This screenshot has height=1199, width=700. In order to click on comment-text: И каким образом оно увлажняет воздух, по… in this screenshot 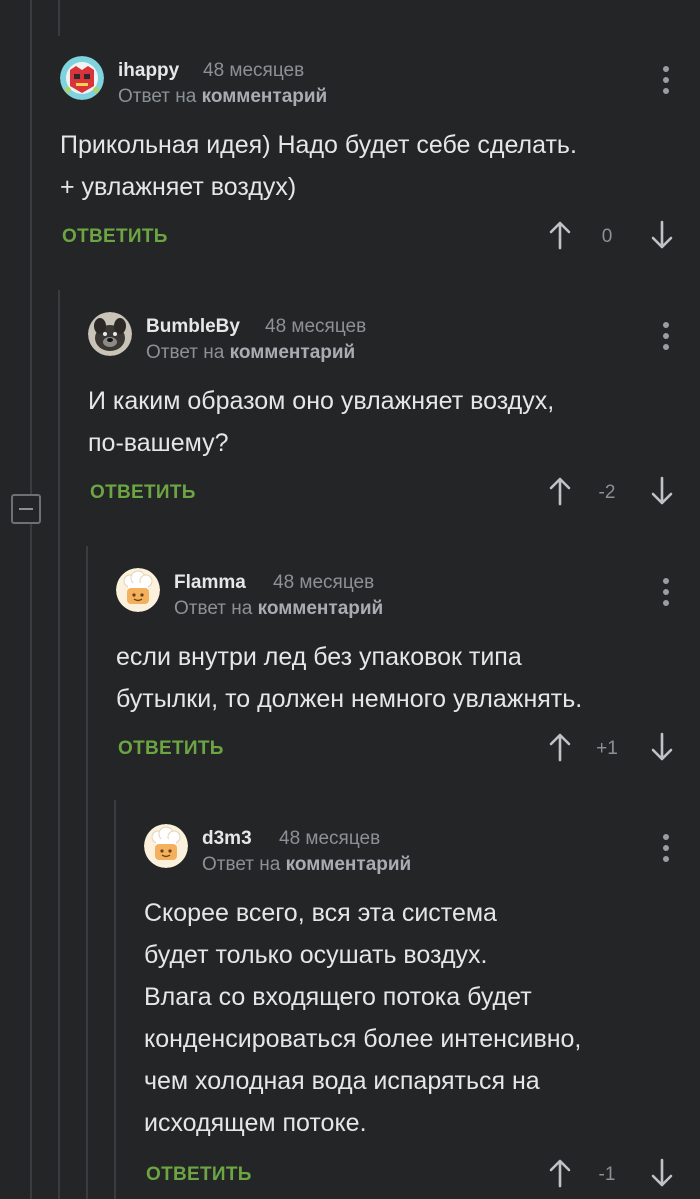, I will do `click(321, 422)`.